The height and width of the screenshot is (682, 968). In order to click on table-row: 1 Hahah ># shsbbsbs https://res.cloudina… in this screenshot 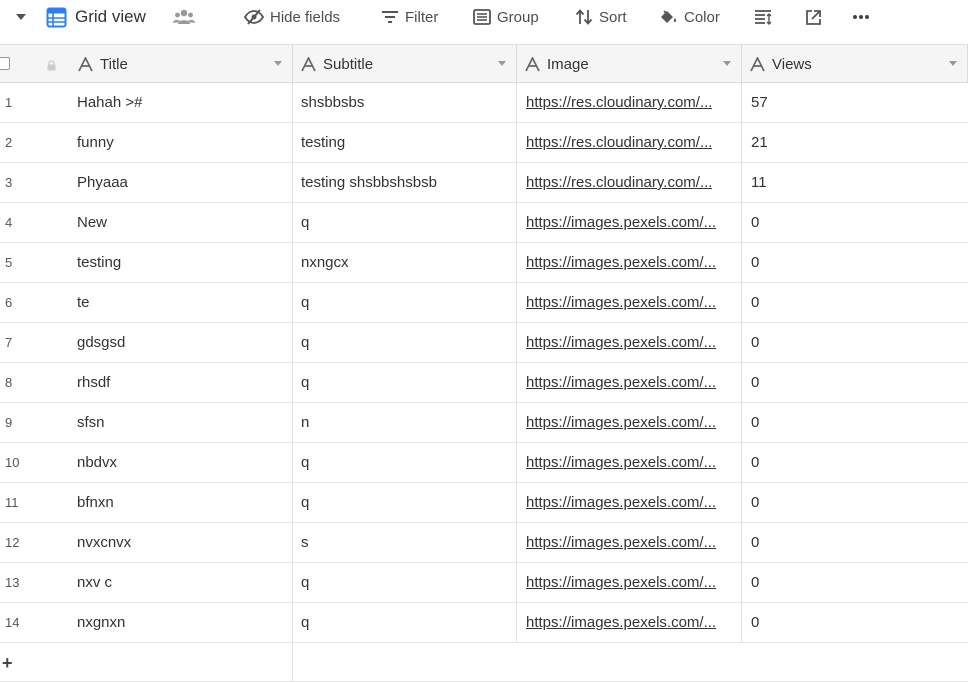, I will do `click(484, 103)`.